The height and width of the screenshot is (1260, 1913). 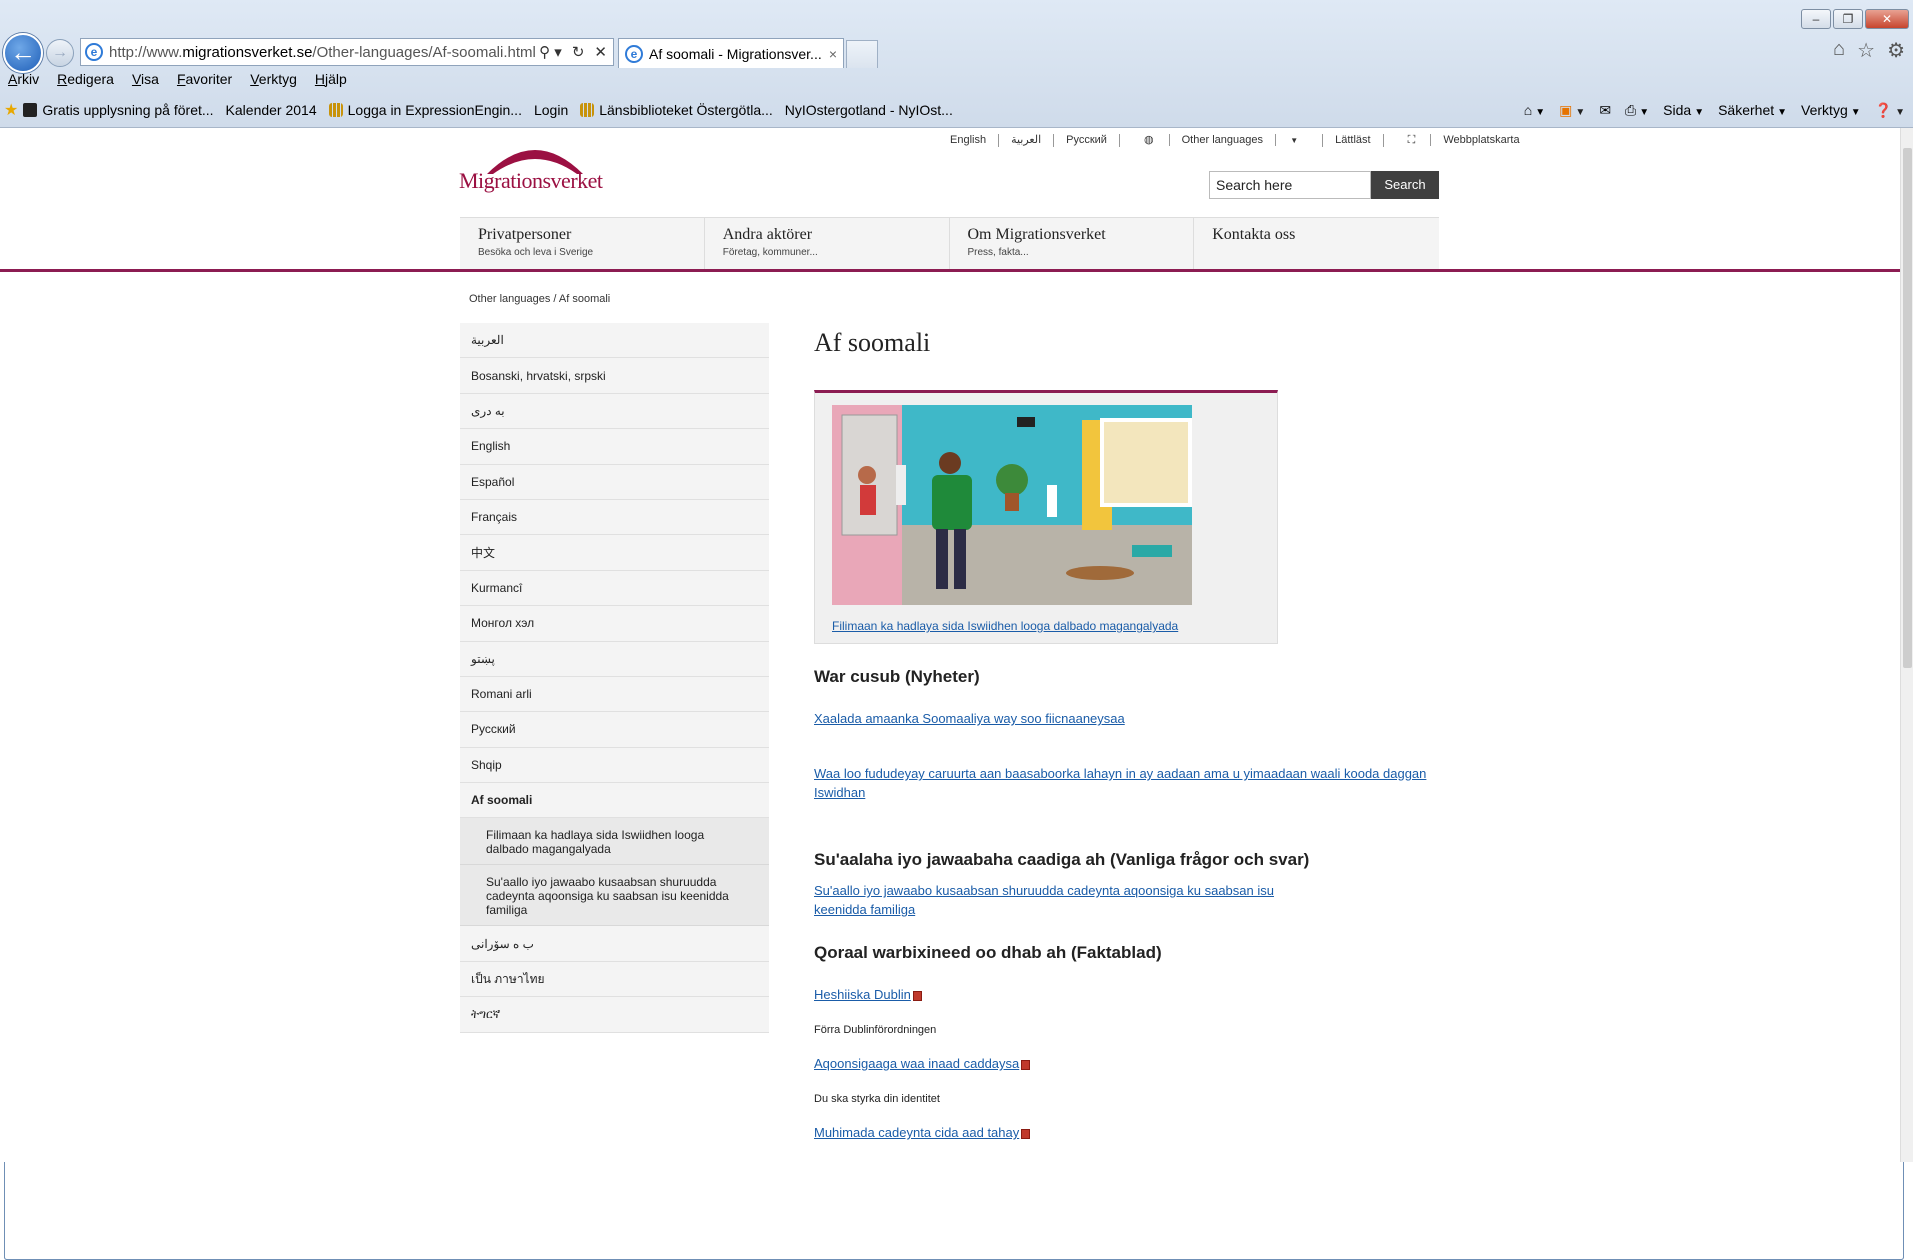 I want to click on nav-divider, so click(x=950, y=270).